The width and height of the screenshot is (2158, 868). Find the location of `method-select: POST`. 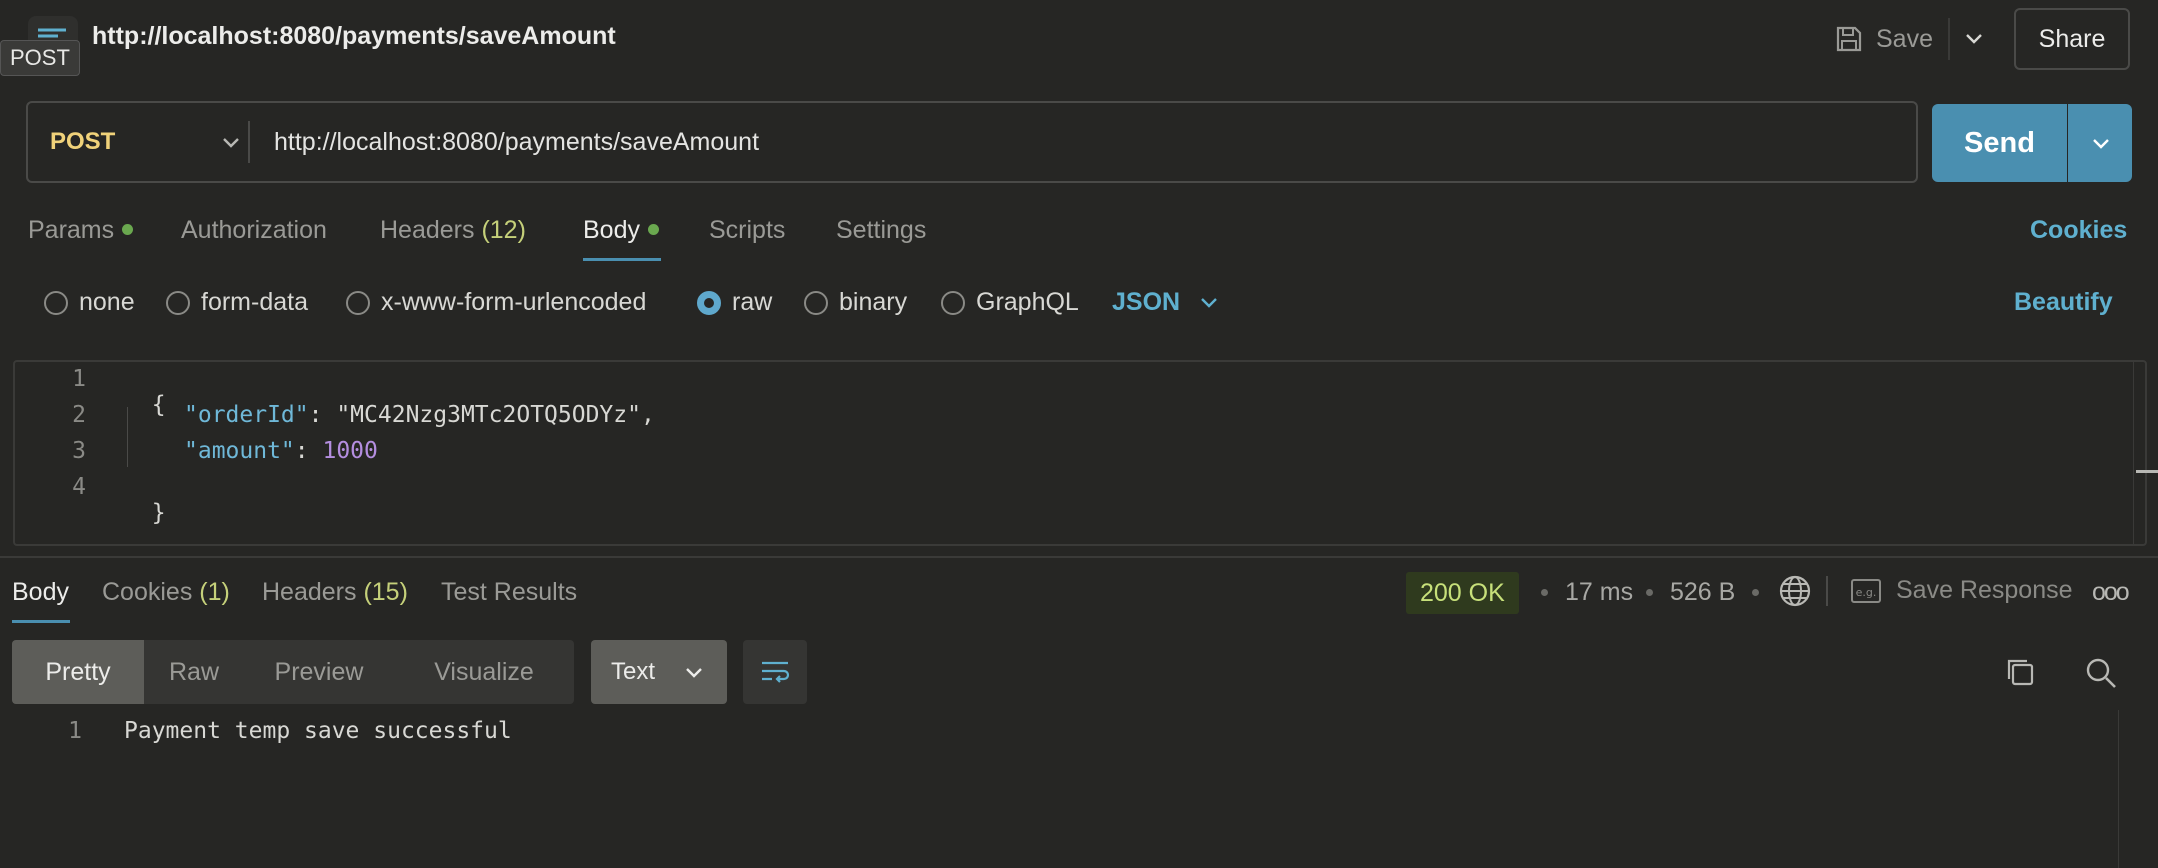

method-select: POST is located at coordinates (82, 142).